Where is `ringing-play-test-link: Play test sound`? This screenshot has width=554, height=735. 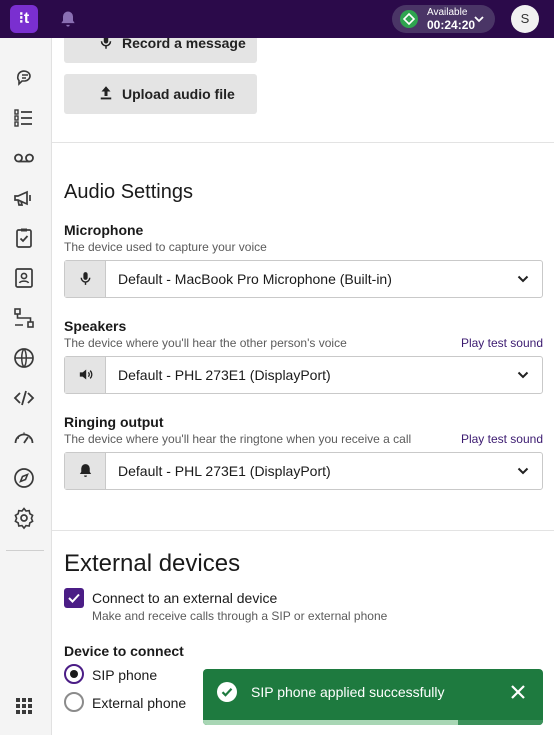
ringing-play-test-link: Play test sound is located at coordinates (502, 439).